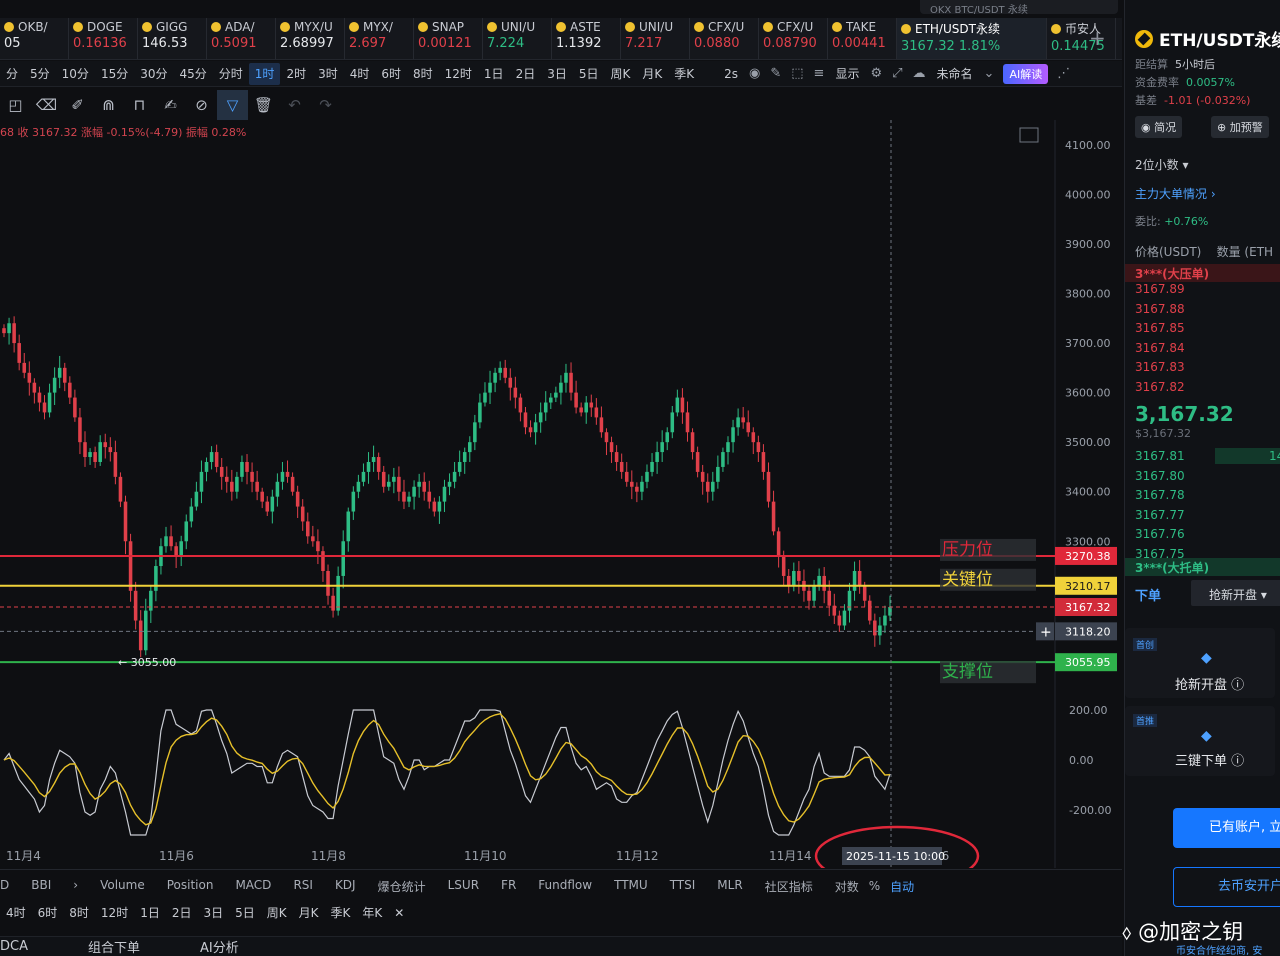  I want to click on percent-scale: %, so click(874, 886).